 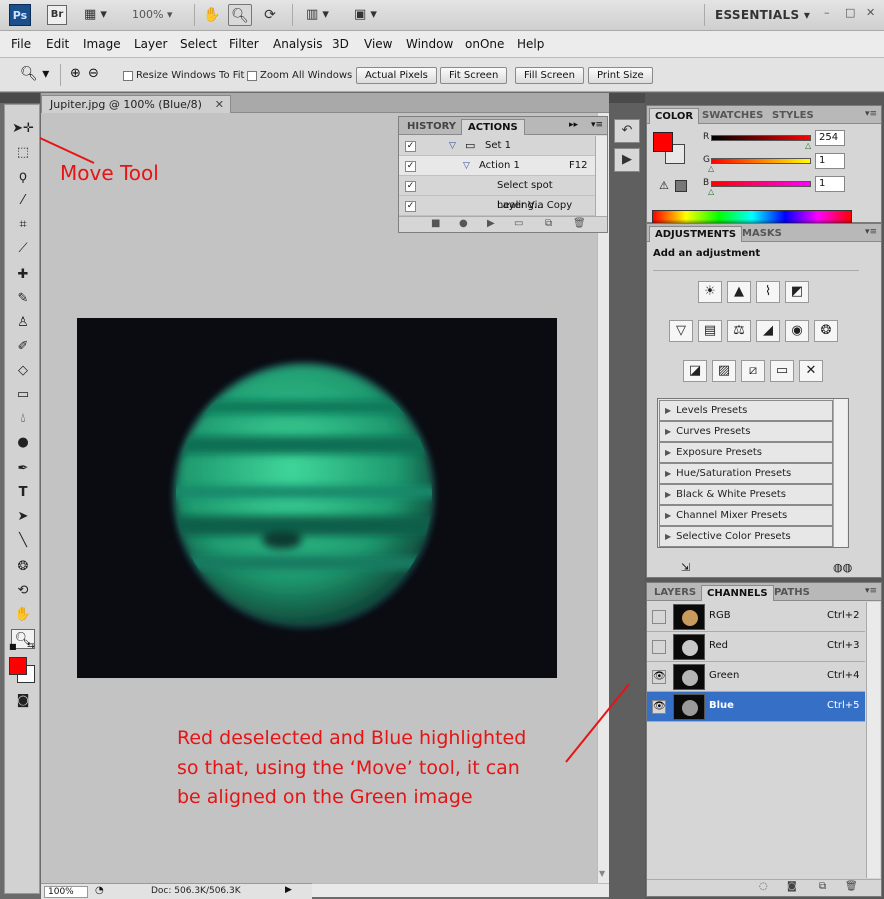 I want to click on move-tool-arrow-line, so click(x=67, y=150).